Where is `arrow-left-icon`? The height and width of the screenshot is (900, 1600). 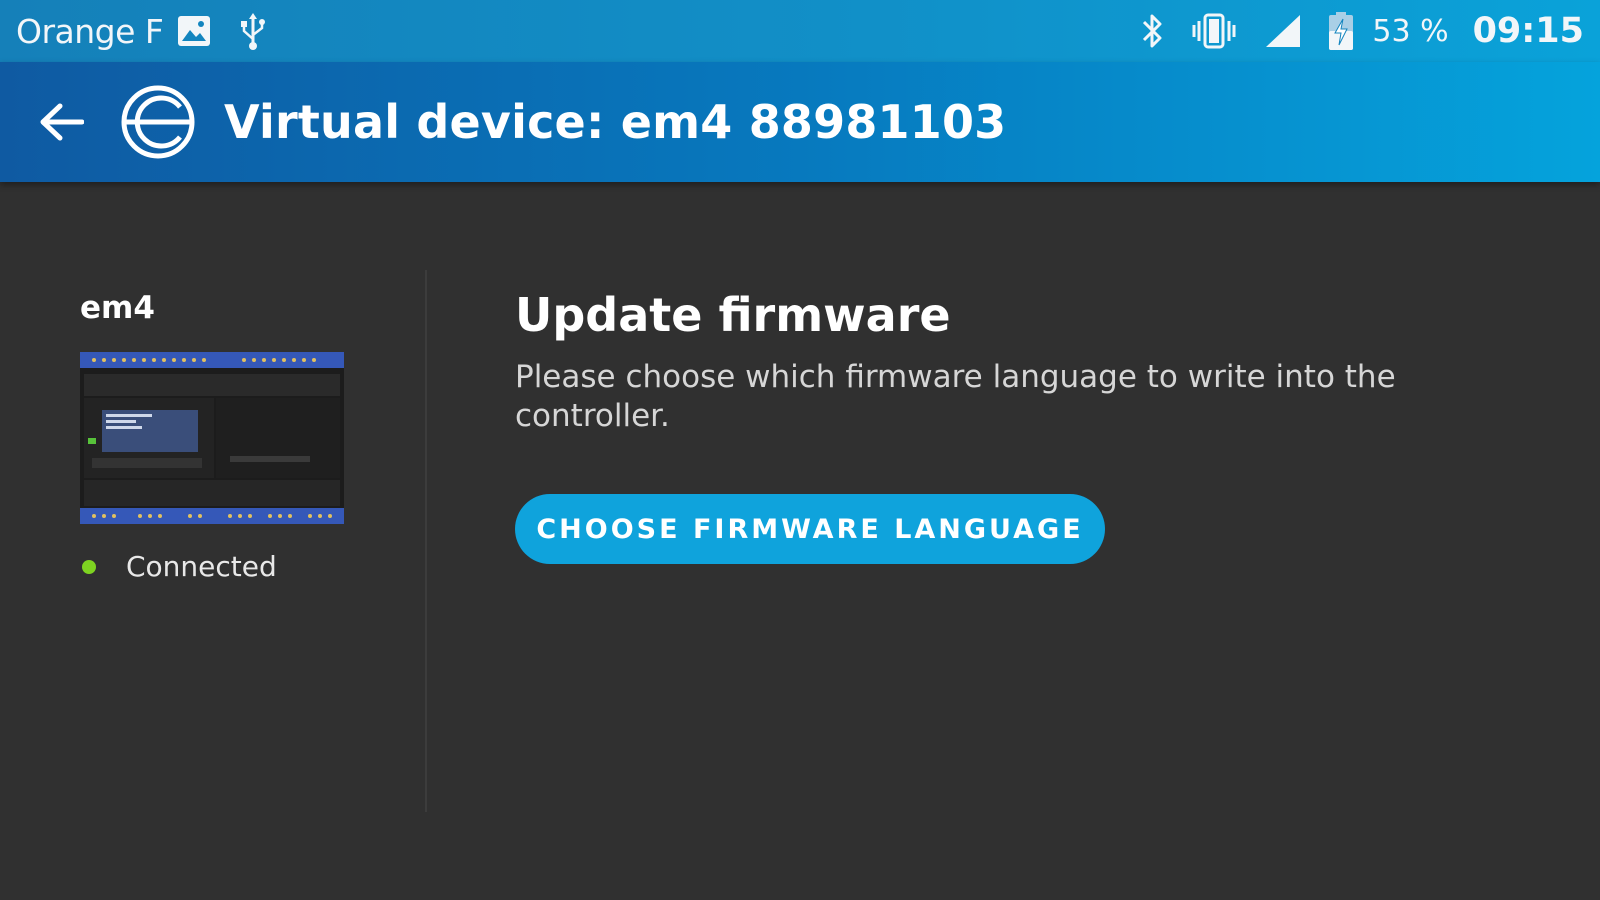 arrow-left-icon is located at coordinates (61, 122).